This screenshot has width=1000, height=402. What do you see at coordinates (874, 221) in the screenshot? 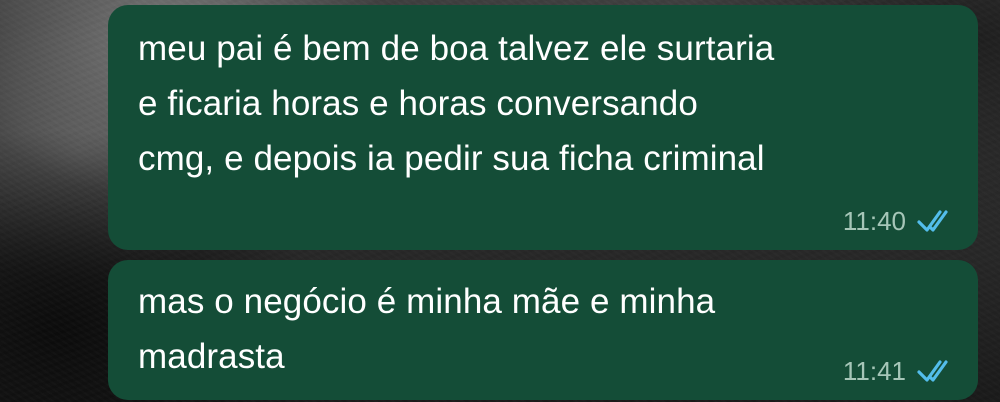
I see `message-timestamp: 11:40` at bounding box center [874, 221].